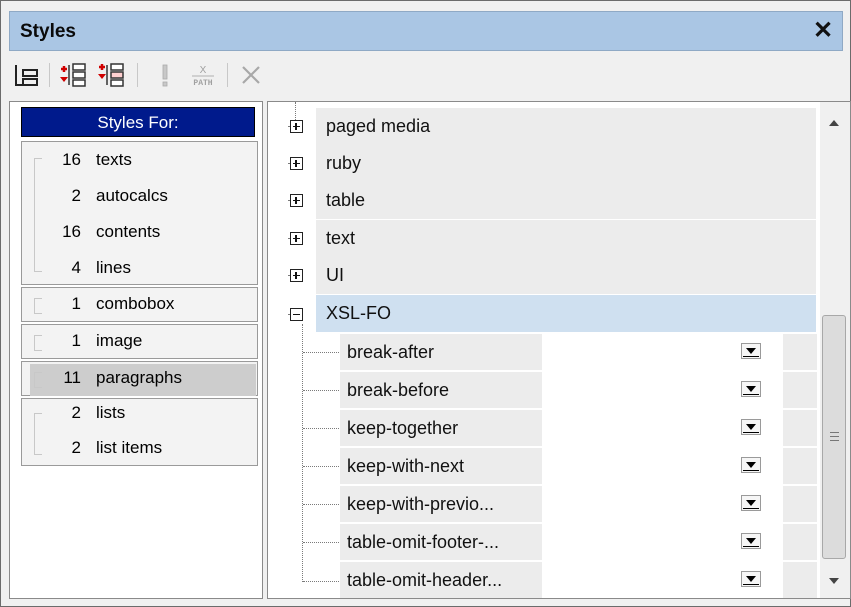 This screenshot has width=851, height=607. What do you see at coordinates (139, 267) in the screenshot?
I see `list-item: 4 lines` at bounding box center [139, 267].